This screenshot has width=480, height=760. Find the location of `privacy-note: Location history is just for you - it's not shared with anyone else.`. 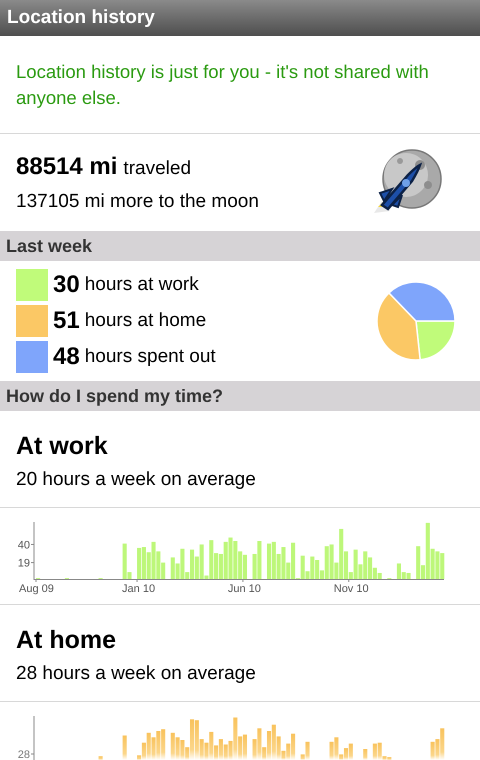

privacy-note: Location history is just for you - it's not shared with anyone else. is located at coordinates (223, 85).